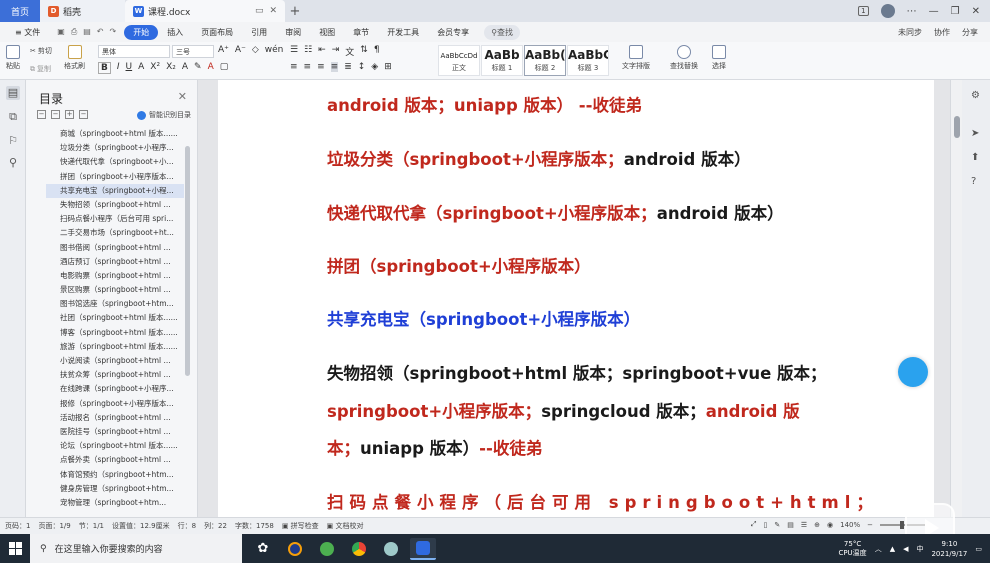 The height and width of the screenshot is (563, 990). What do you see at coordinates (141, 32) in the screenshot?
I see `menu-start: 开始` at bounding box center [141, 32].